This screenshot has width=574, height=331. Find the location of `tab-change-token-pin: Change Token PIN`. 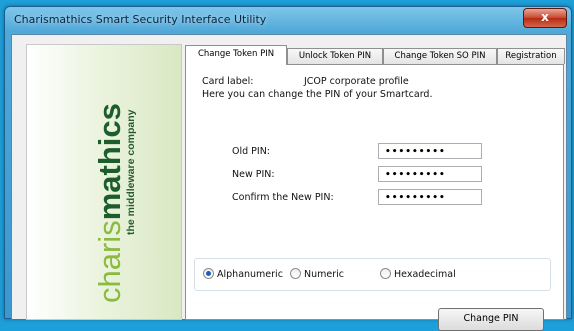

tab-change-token-pin: Change Token PIN is located at coordinates (236, 55).